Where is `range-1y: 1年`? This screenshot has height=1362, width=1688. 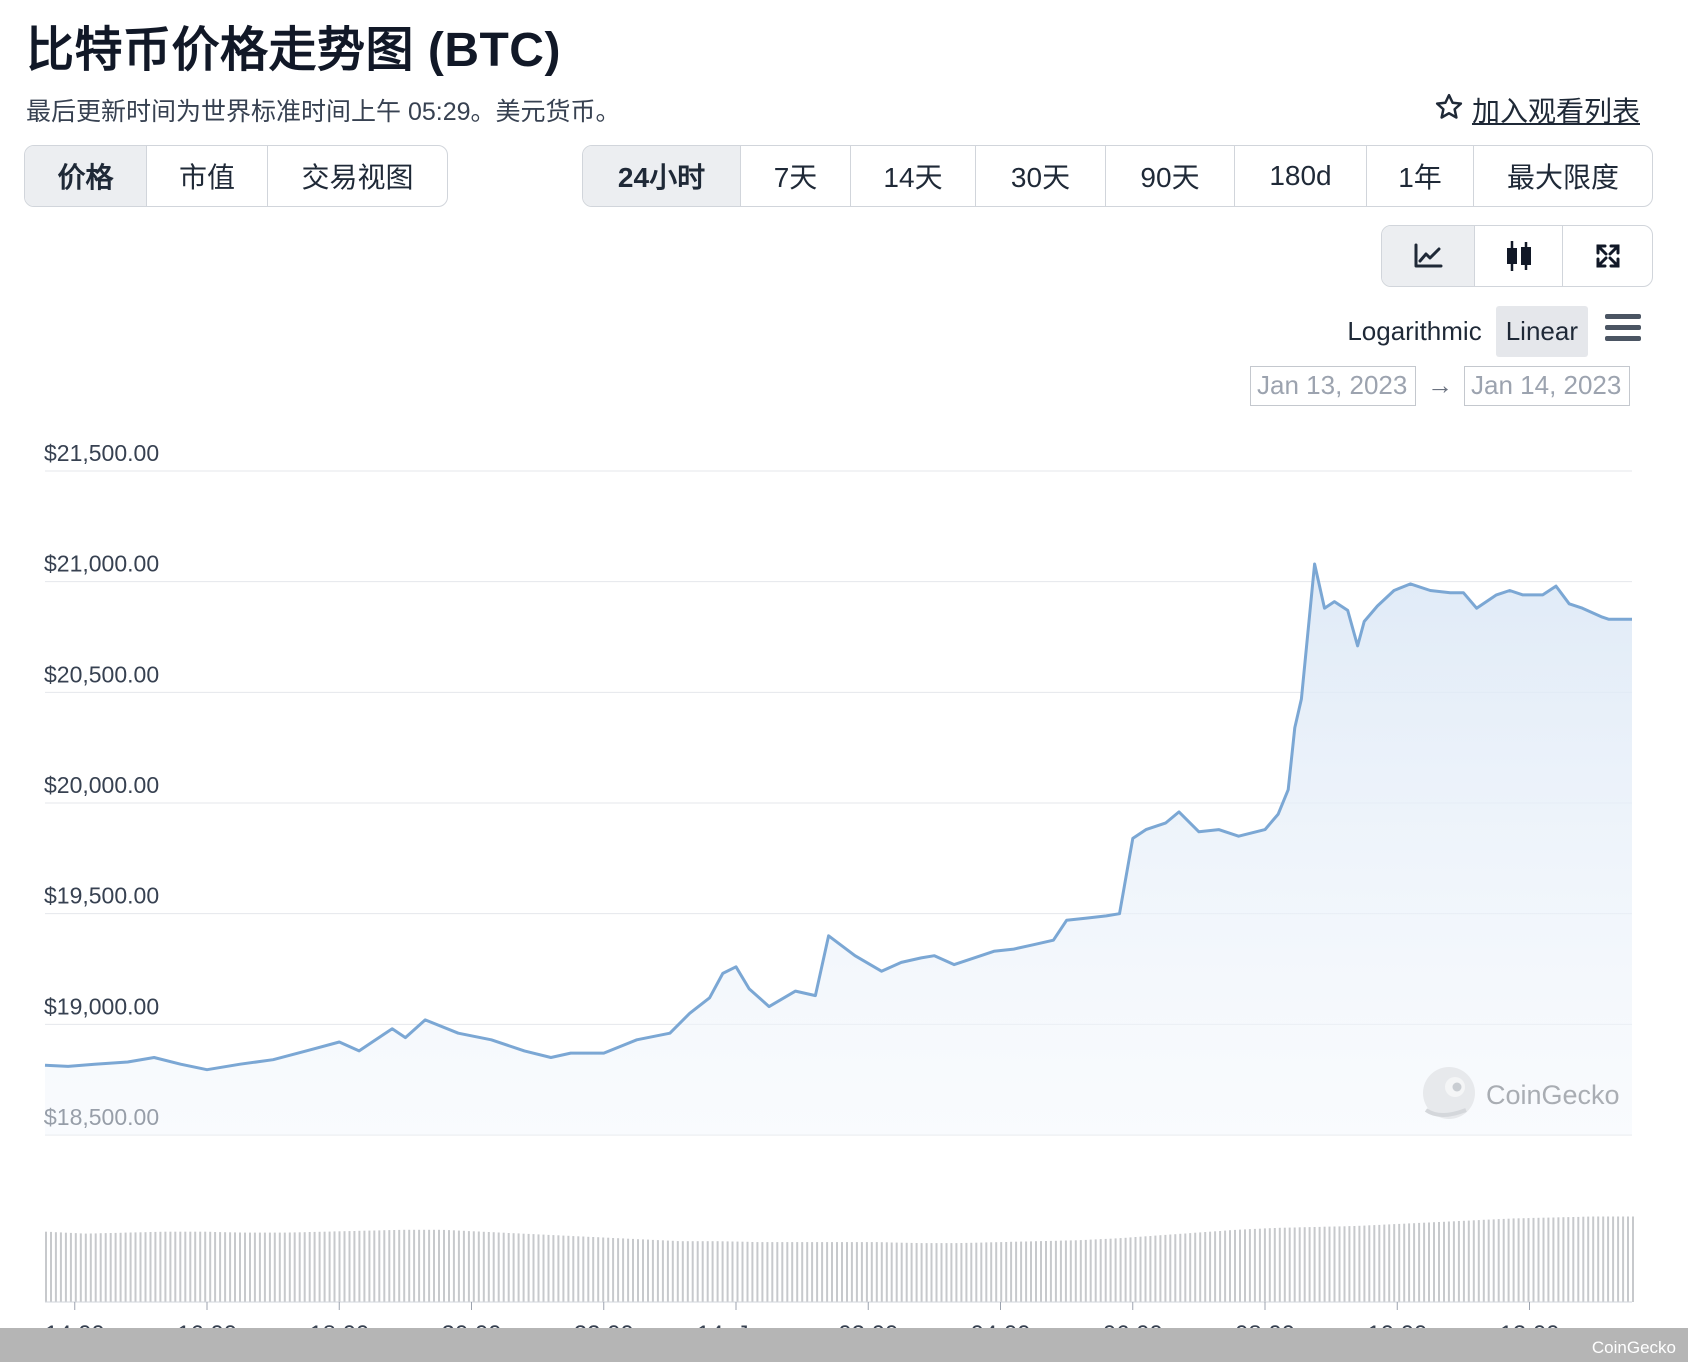 range-1y: 1年 is located at coordinates (1420, 176).